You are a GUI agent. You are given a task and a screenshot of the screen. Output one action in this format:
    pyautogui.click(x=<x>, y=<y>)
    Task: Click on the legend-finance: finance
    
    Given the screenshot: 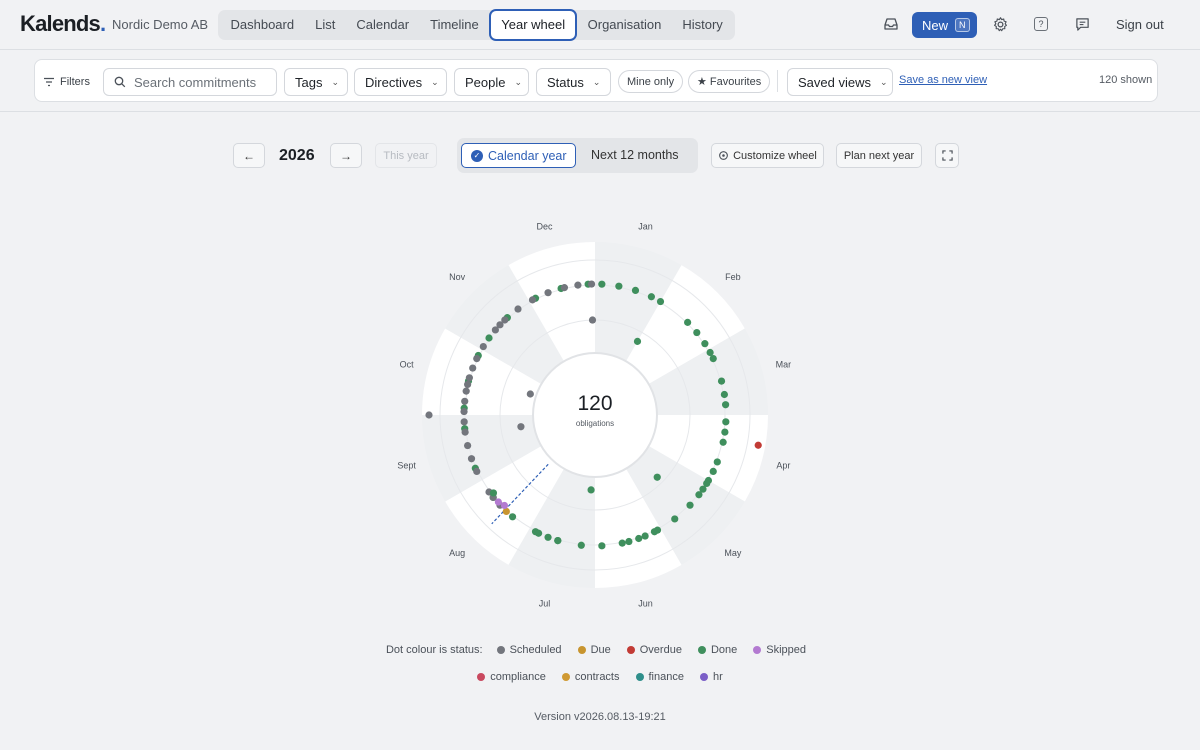 What is the action you would take?
    pyautogui.click(x=659, y=677)
    